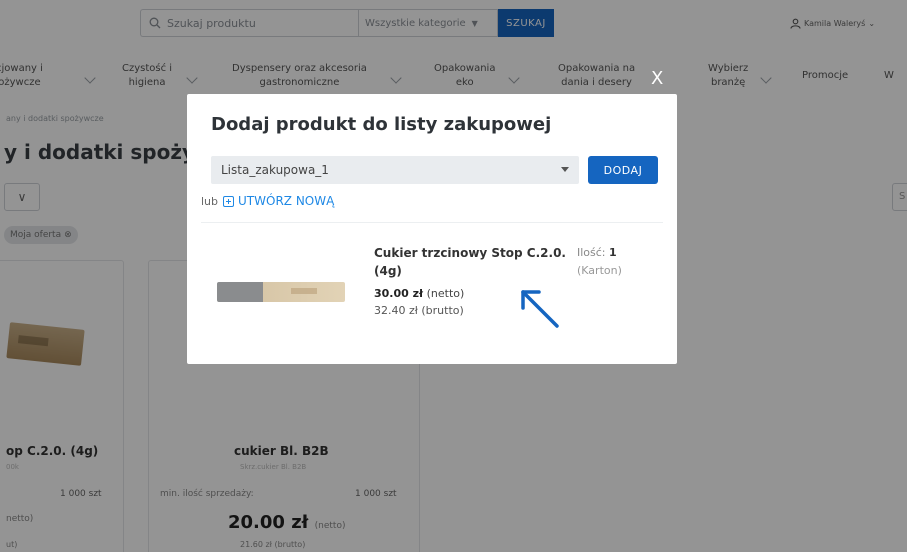 The image size is (907, 552). What do you see at coordinates (281, 292) in the screenshot?
I see `product-image` at bounding box center [281, 292].